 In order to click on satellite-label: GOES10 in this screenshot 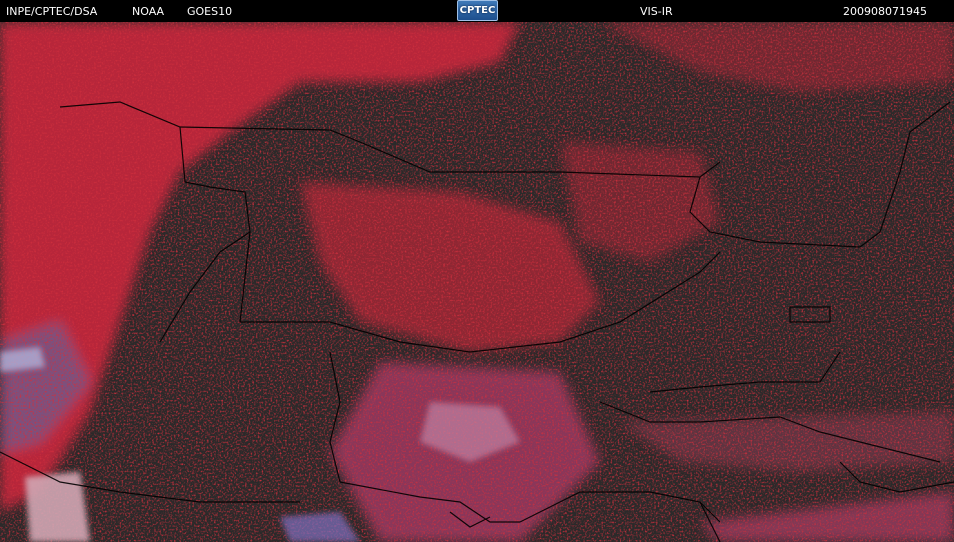, I will do `click(210, 11)`.